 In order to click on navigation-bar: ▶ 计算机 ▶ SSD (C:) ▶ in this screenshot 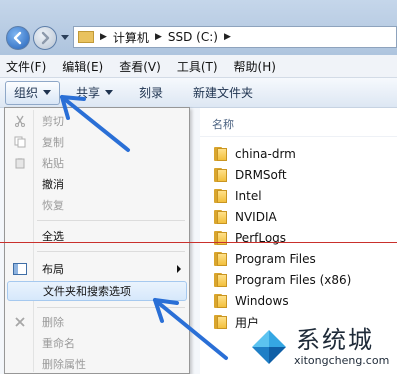, I will do `click(198, 27)`.